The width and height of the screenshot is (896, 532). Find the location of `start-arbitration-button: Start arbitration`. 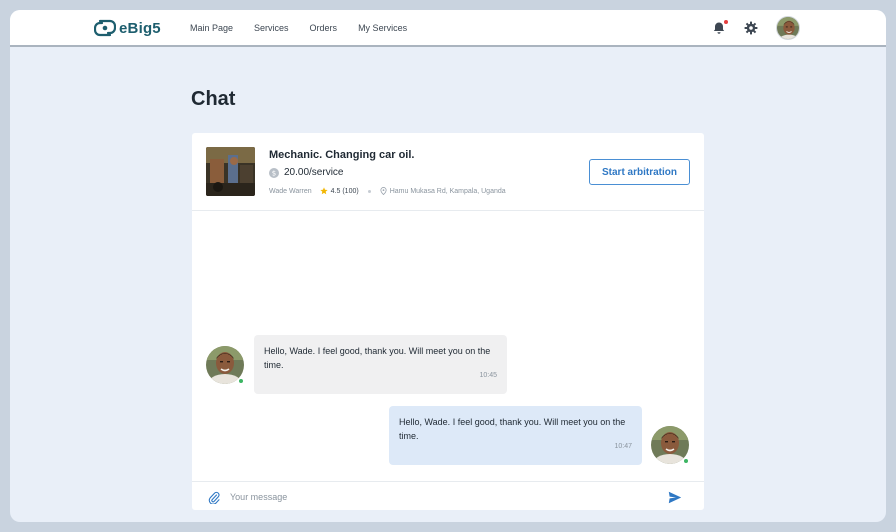

start-arbitration-button: Start arbitration is located at coordinates (639, 172).